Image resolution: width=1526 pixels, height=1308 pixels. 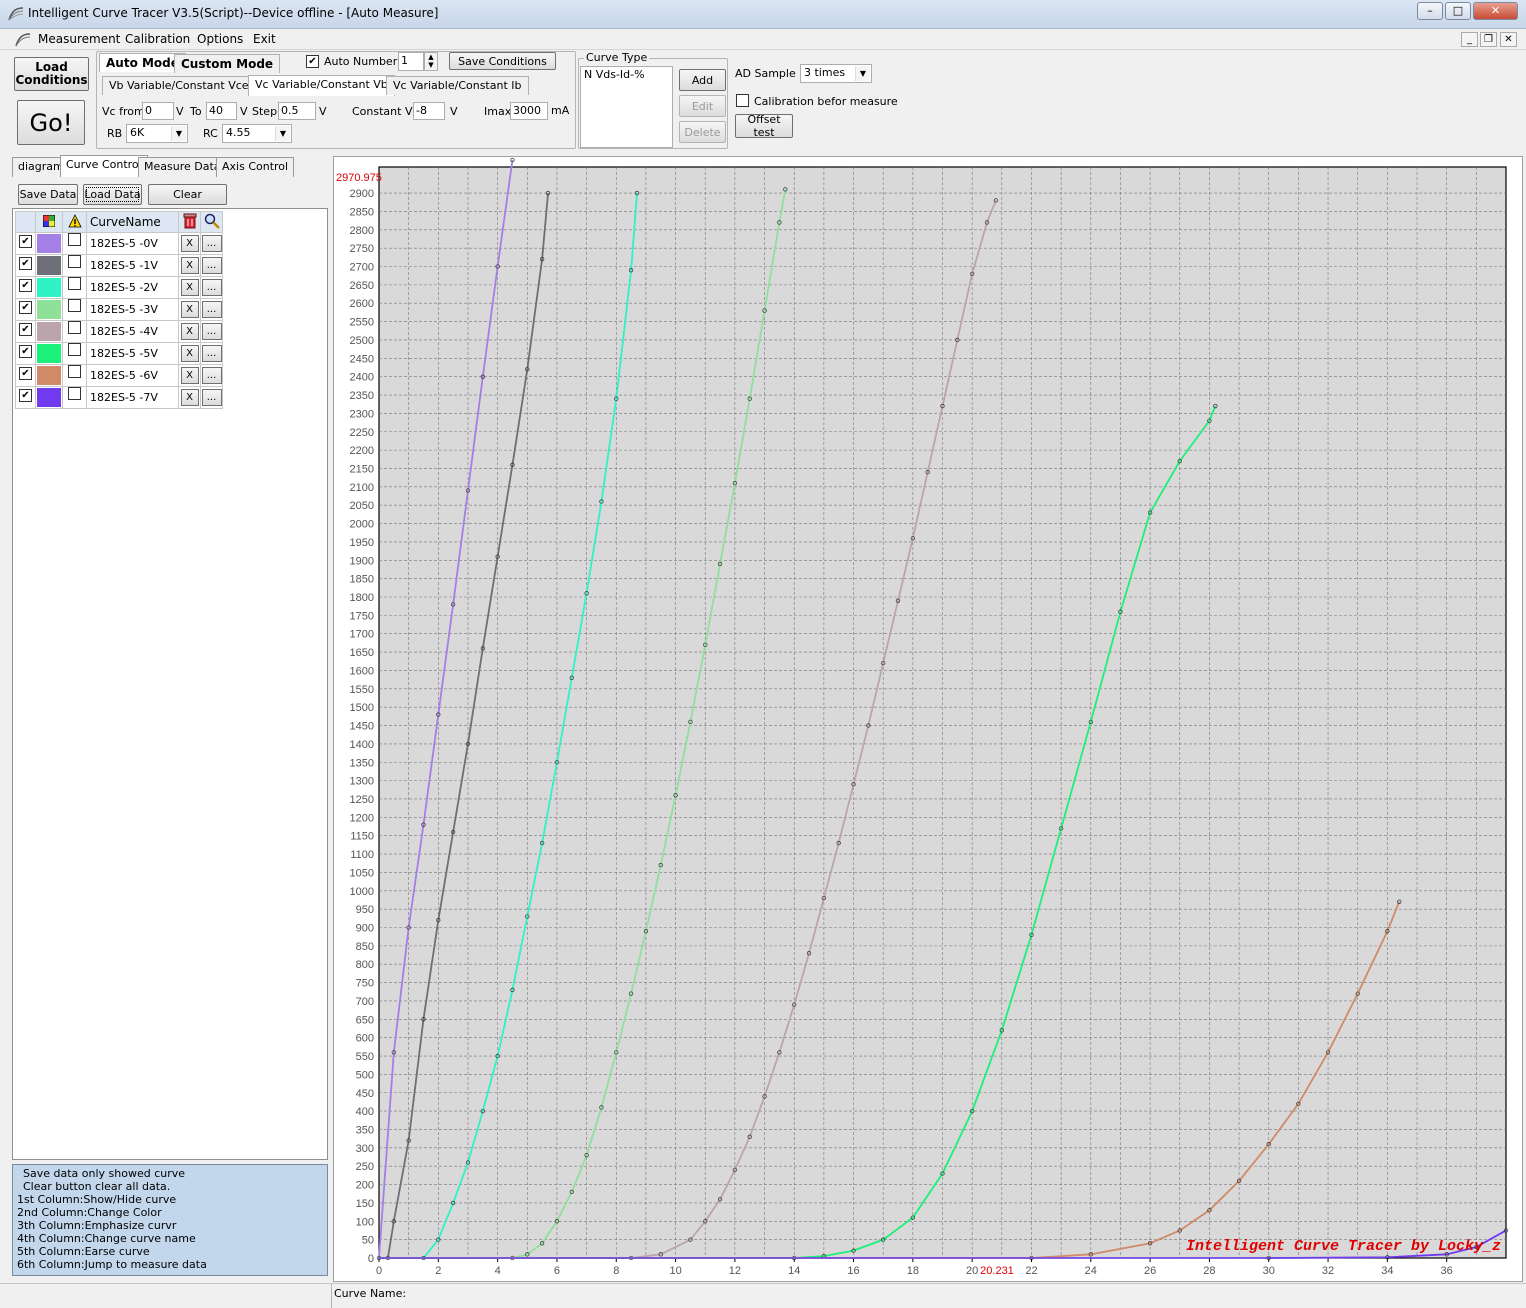 I want to click on tab-custom-mode: Custom Mode, so click(x=227, y=63).